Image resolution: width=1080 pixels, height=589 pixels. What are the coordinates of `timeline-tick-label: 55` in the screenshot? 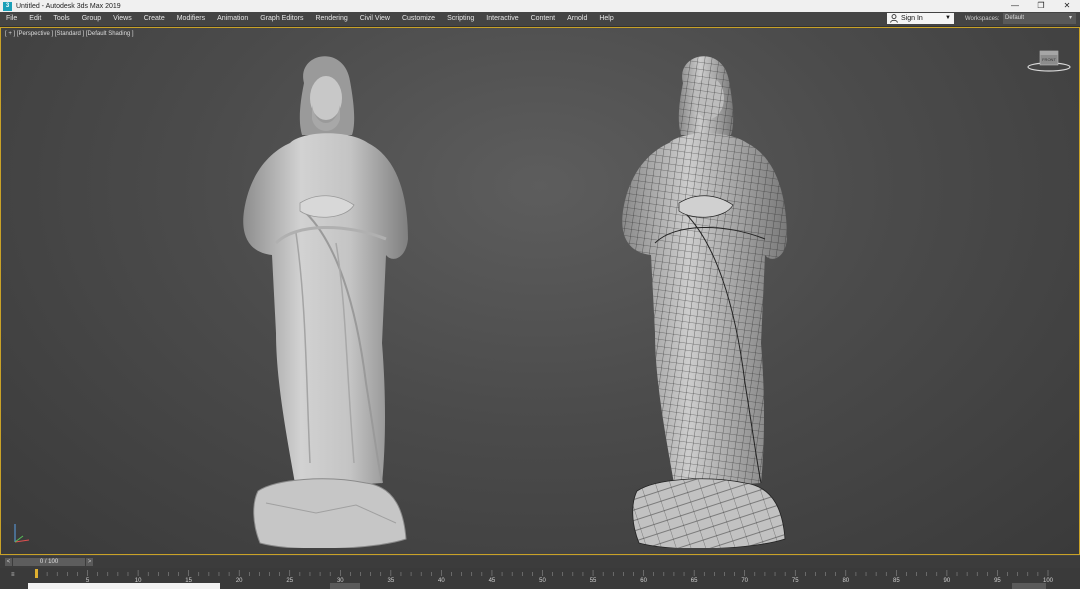 It's located at (593, 580).